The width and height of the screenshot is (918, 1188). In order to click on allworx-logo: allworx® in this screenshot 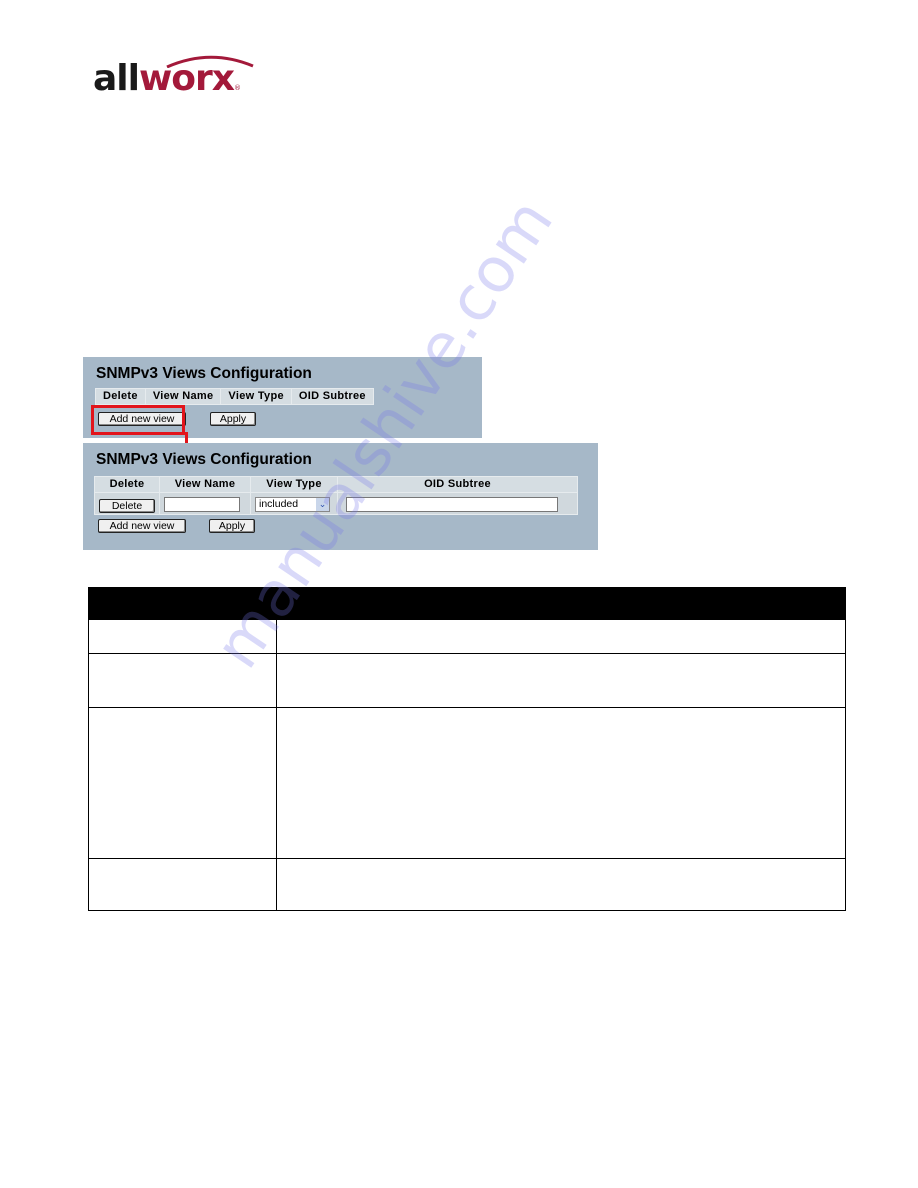, I will do `click(173, 77)`.